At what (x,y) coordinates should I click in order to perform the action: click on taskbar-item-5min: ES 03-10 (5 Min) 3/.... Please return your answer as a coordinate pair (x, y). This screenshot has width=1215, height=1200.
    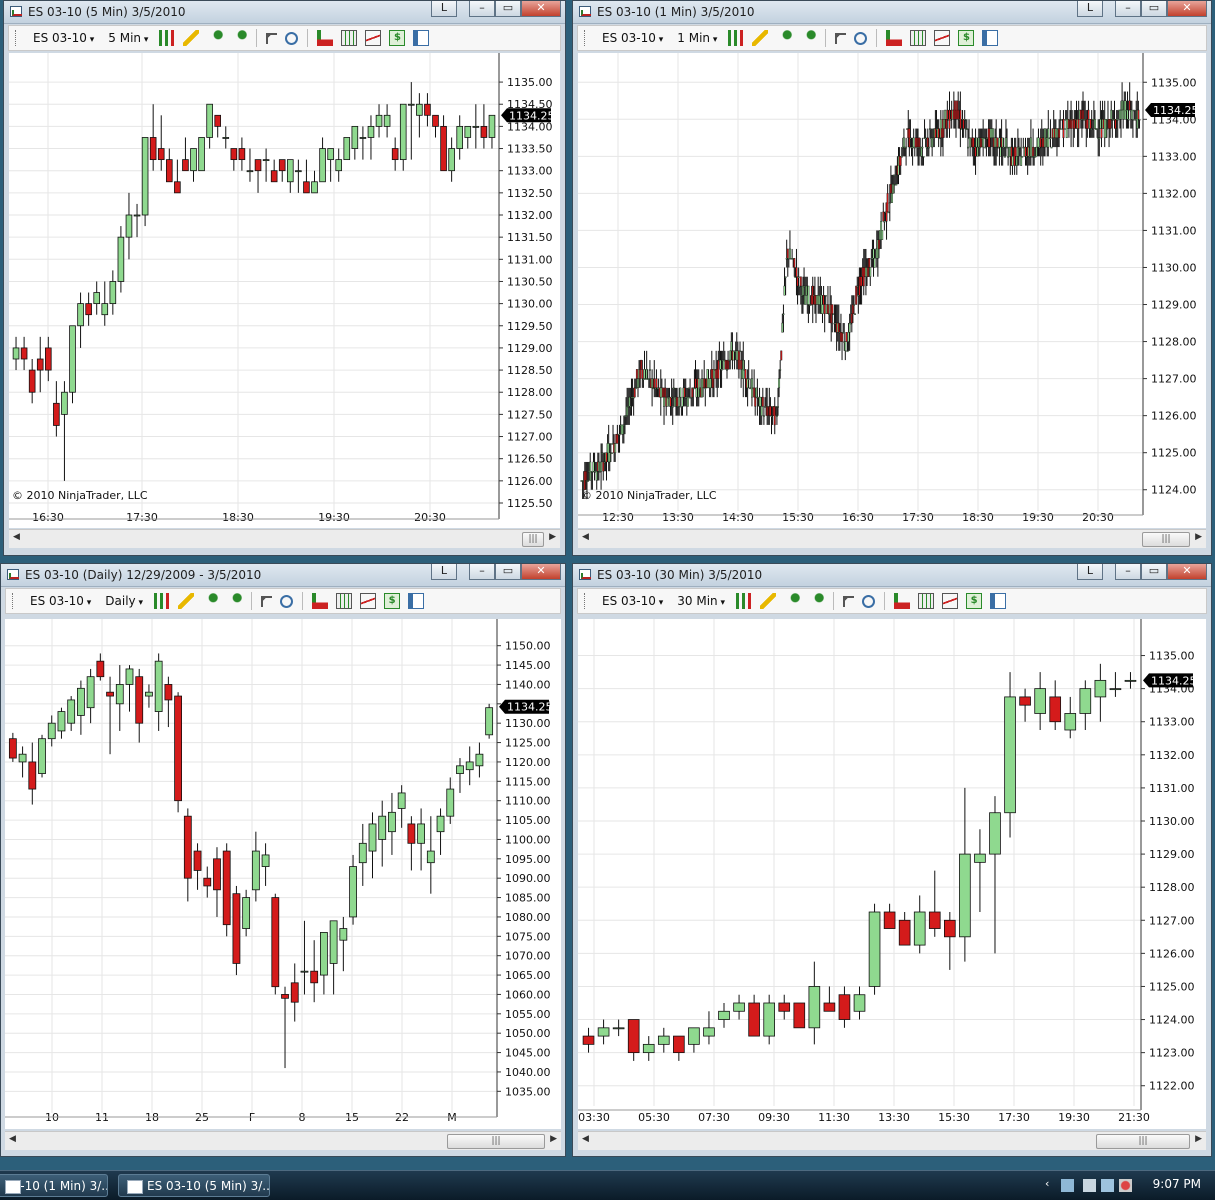
    Looking at the image, I should click on (194, 1185).